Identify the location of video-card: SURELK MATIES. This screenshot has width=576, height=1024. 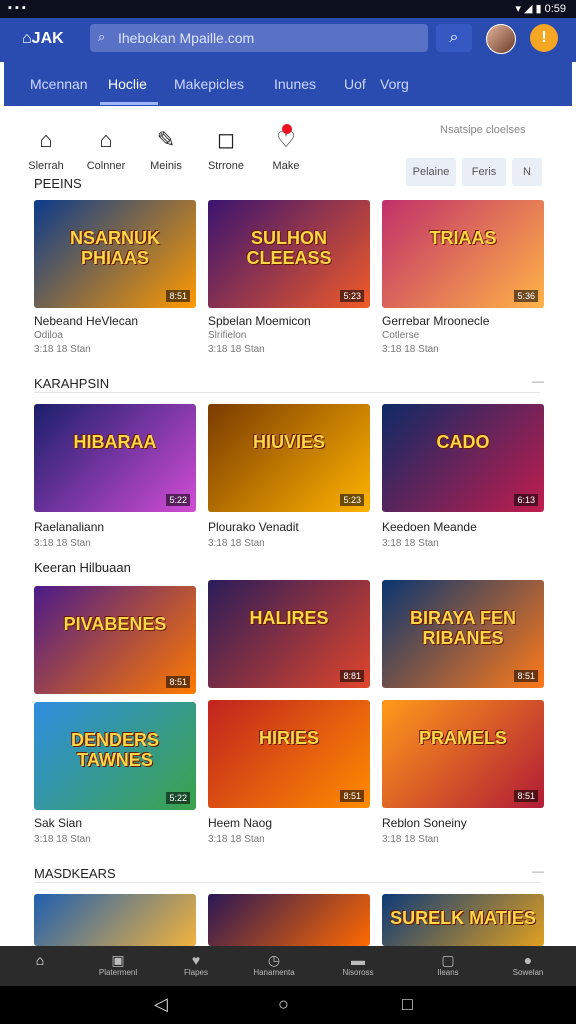
(463, 920).